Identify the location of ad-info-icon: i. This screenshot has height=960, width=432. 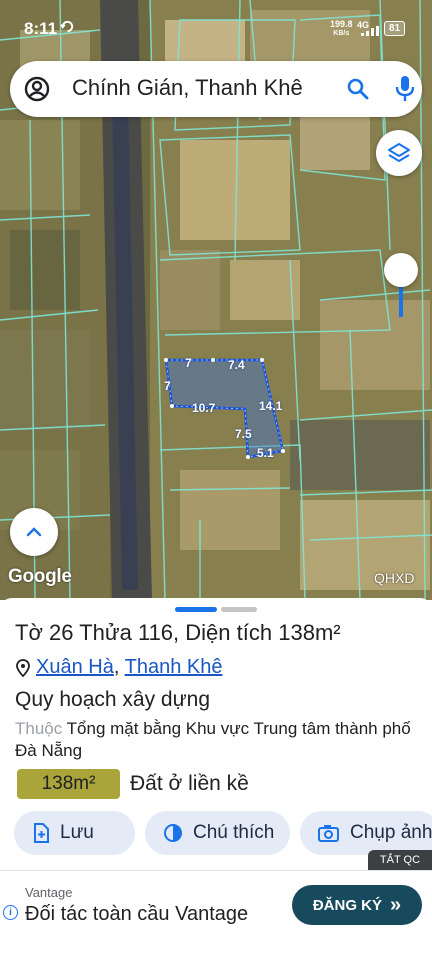
(10, 912).